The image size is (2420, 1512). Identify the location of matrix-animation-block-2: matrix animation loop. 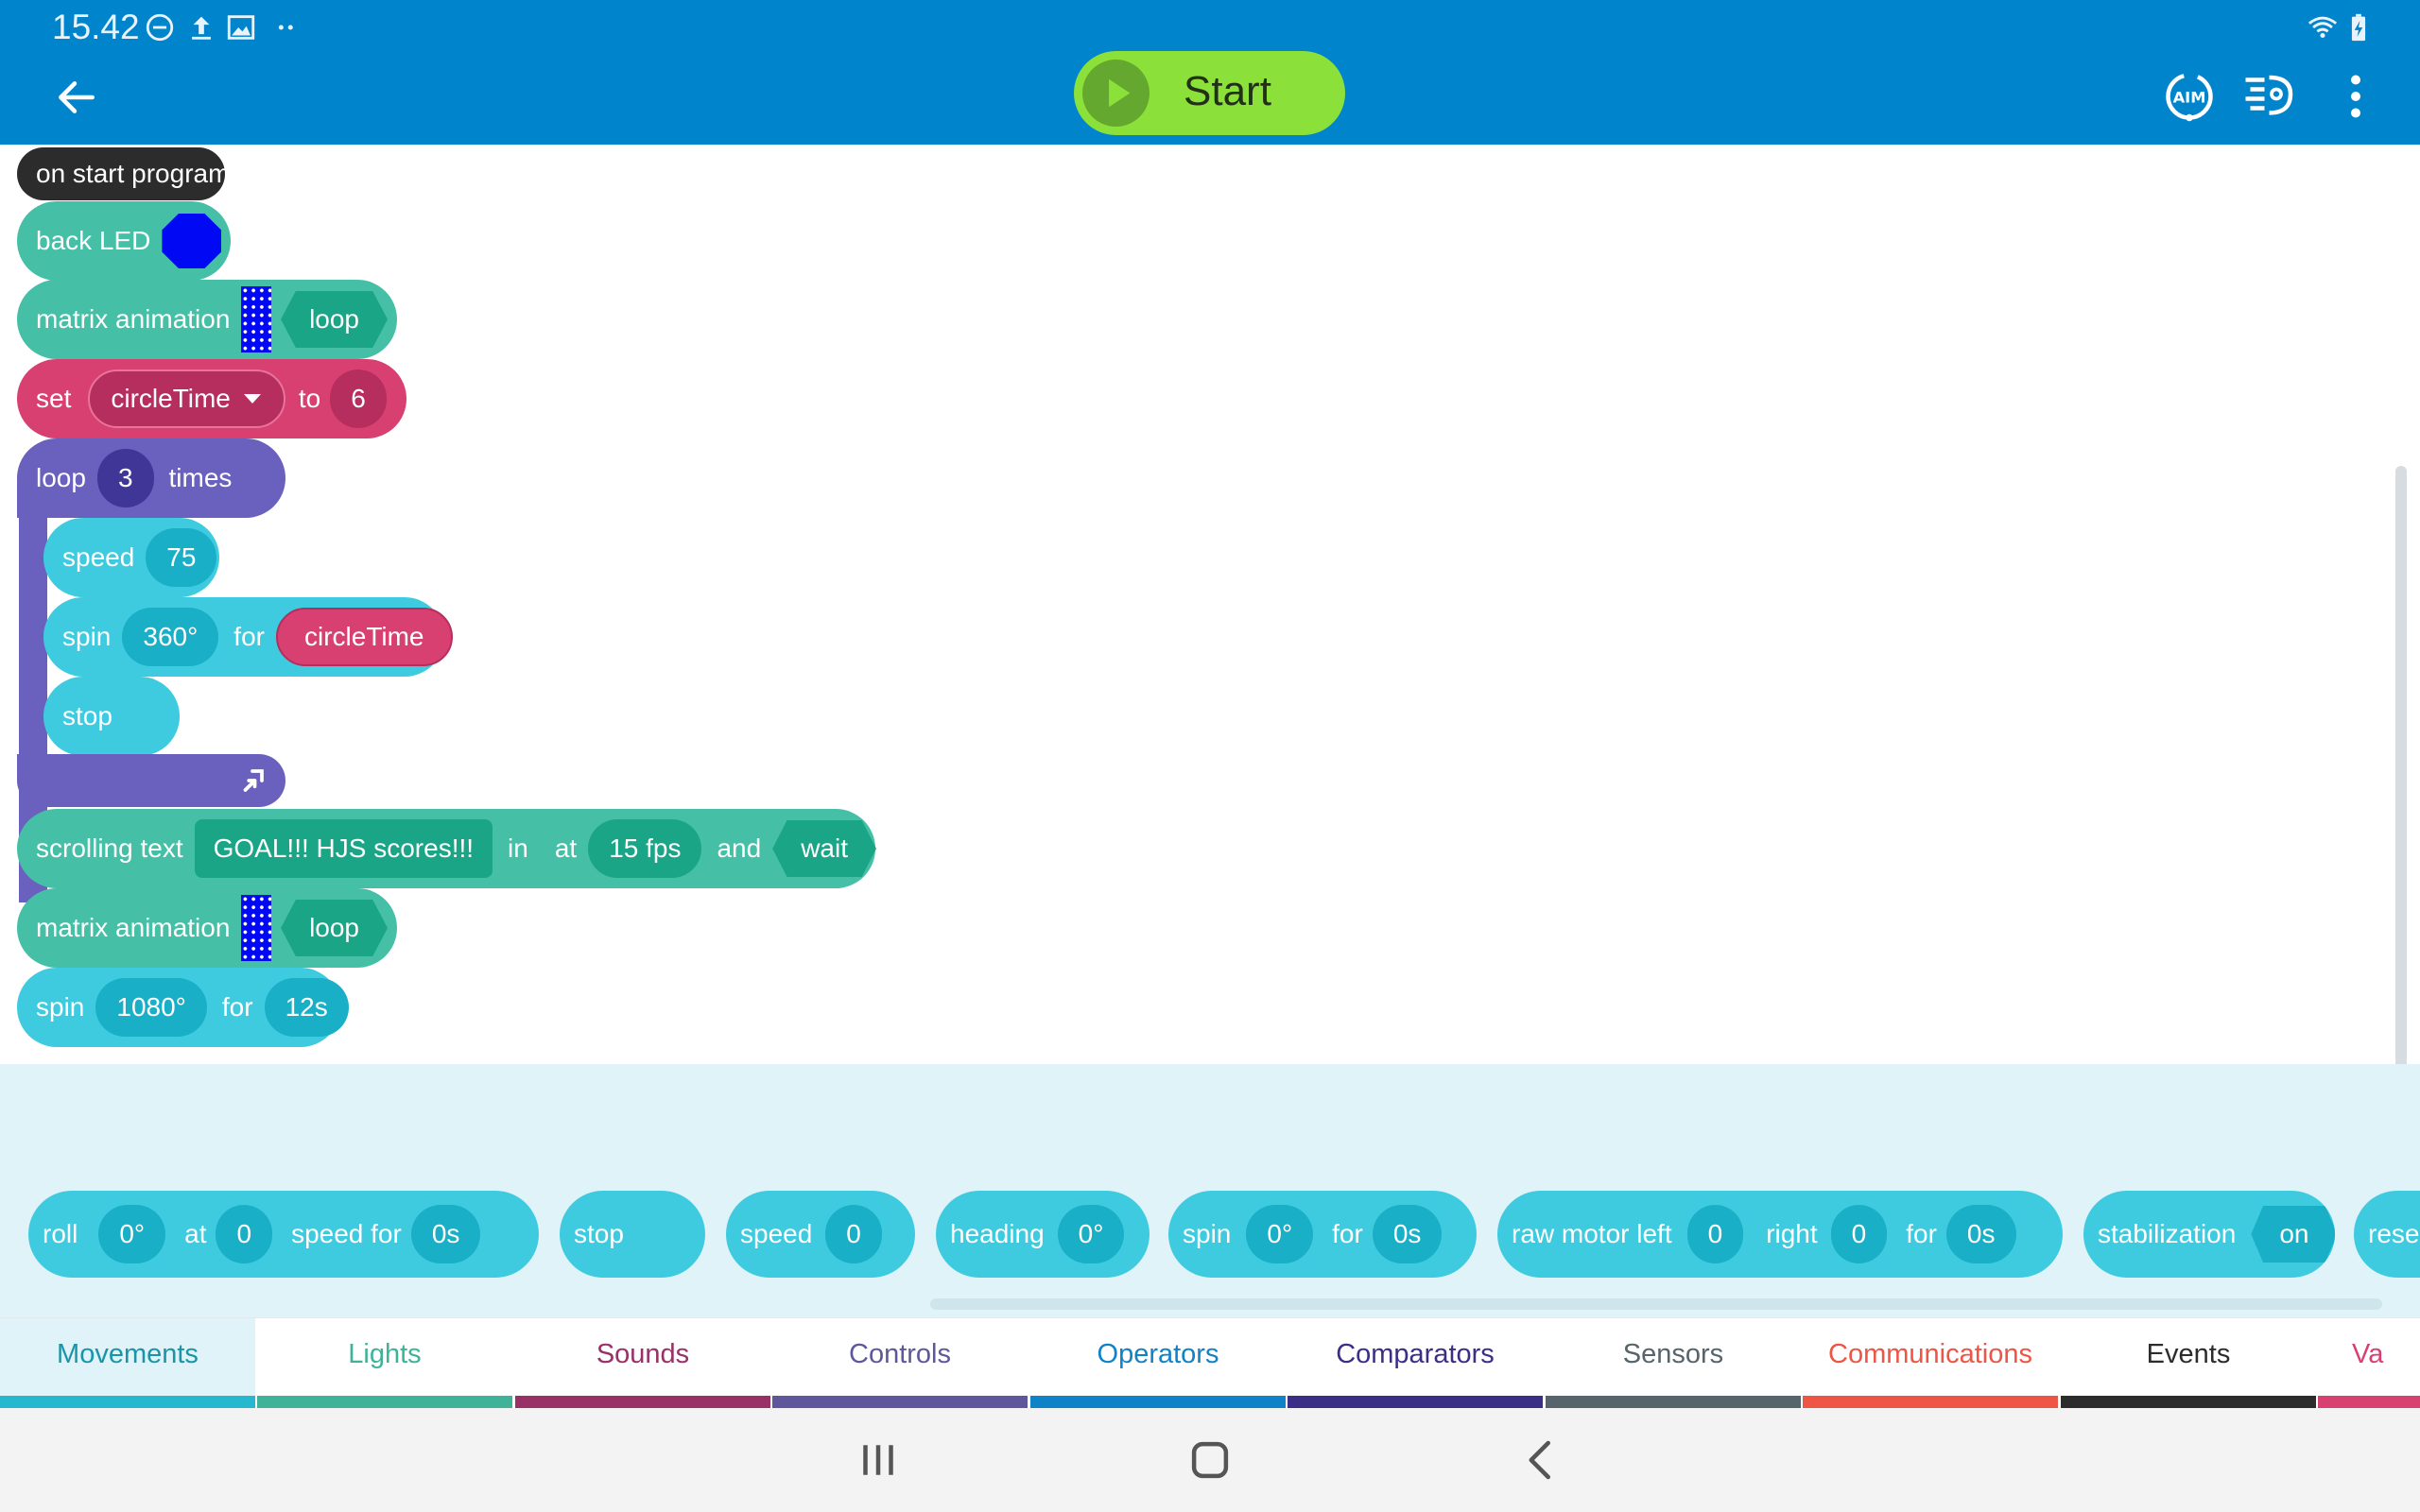
(207, 928).